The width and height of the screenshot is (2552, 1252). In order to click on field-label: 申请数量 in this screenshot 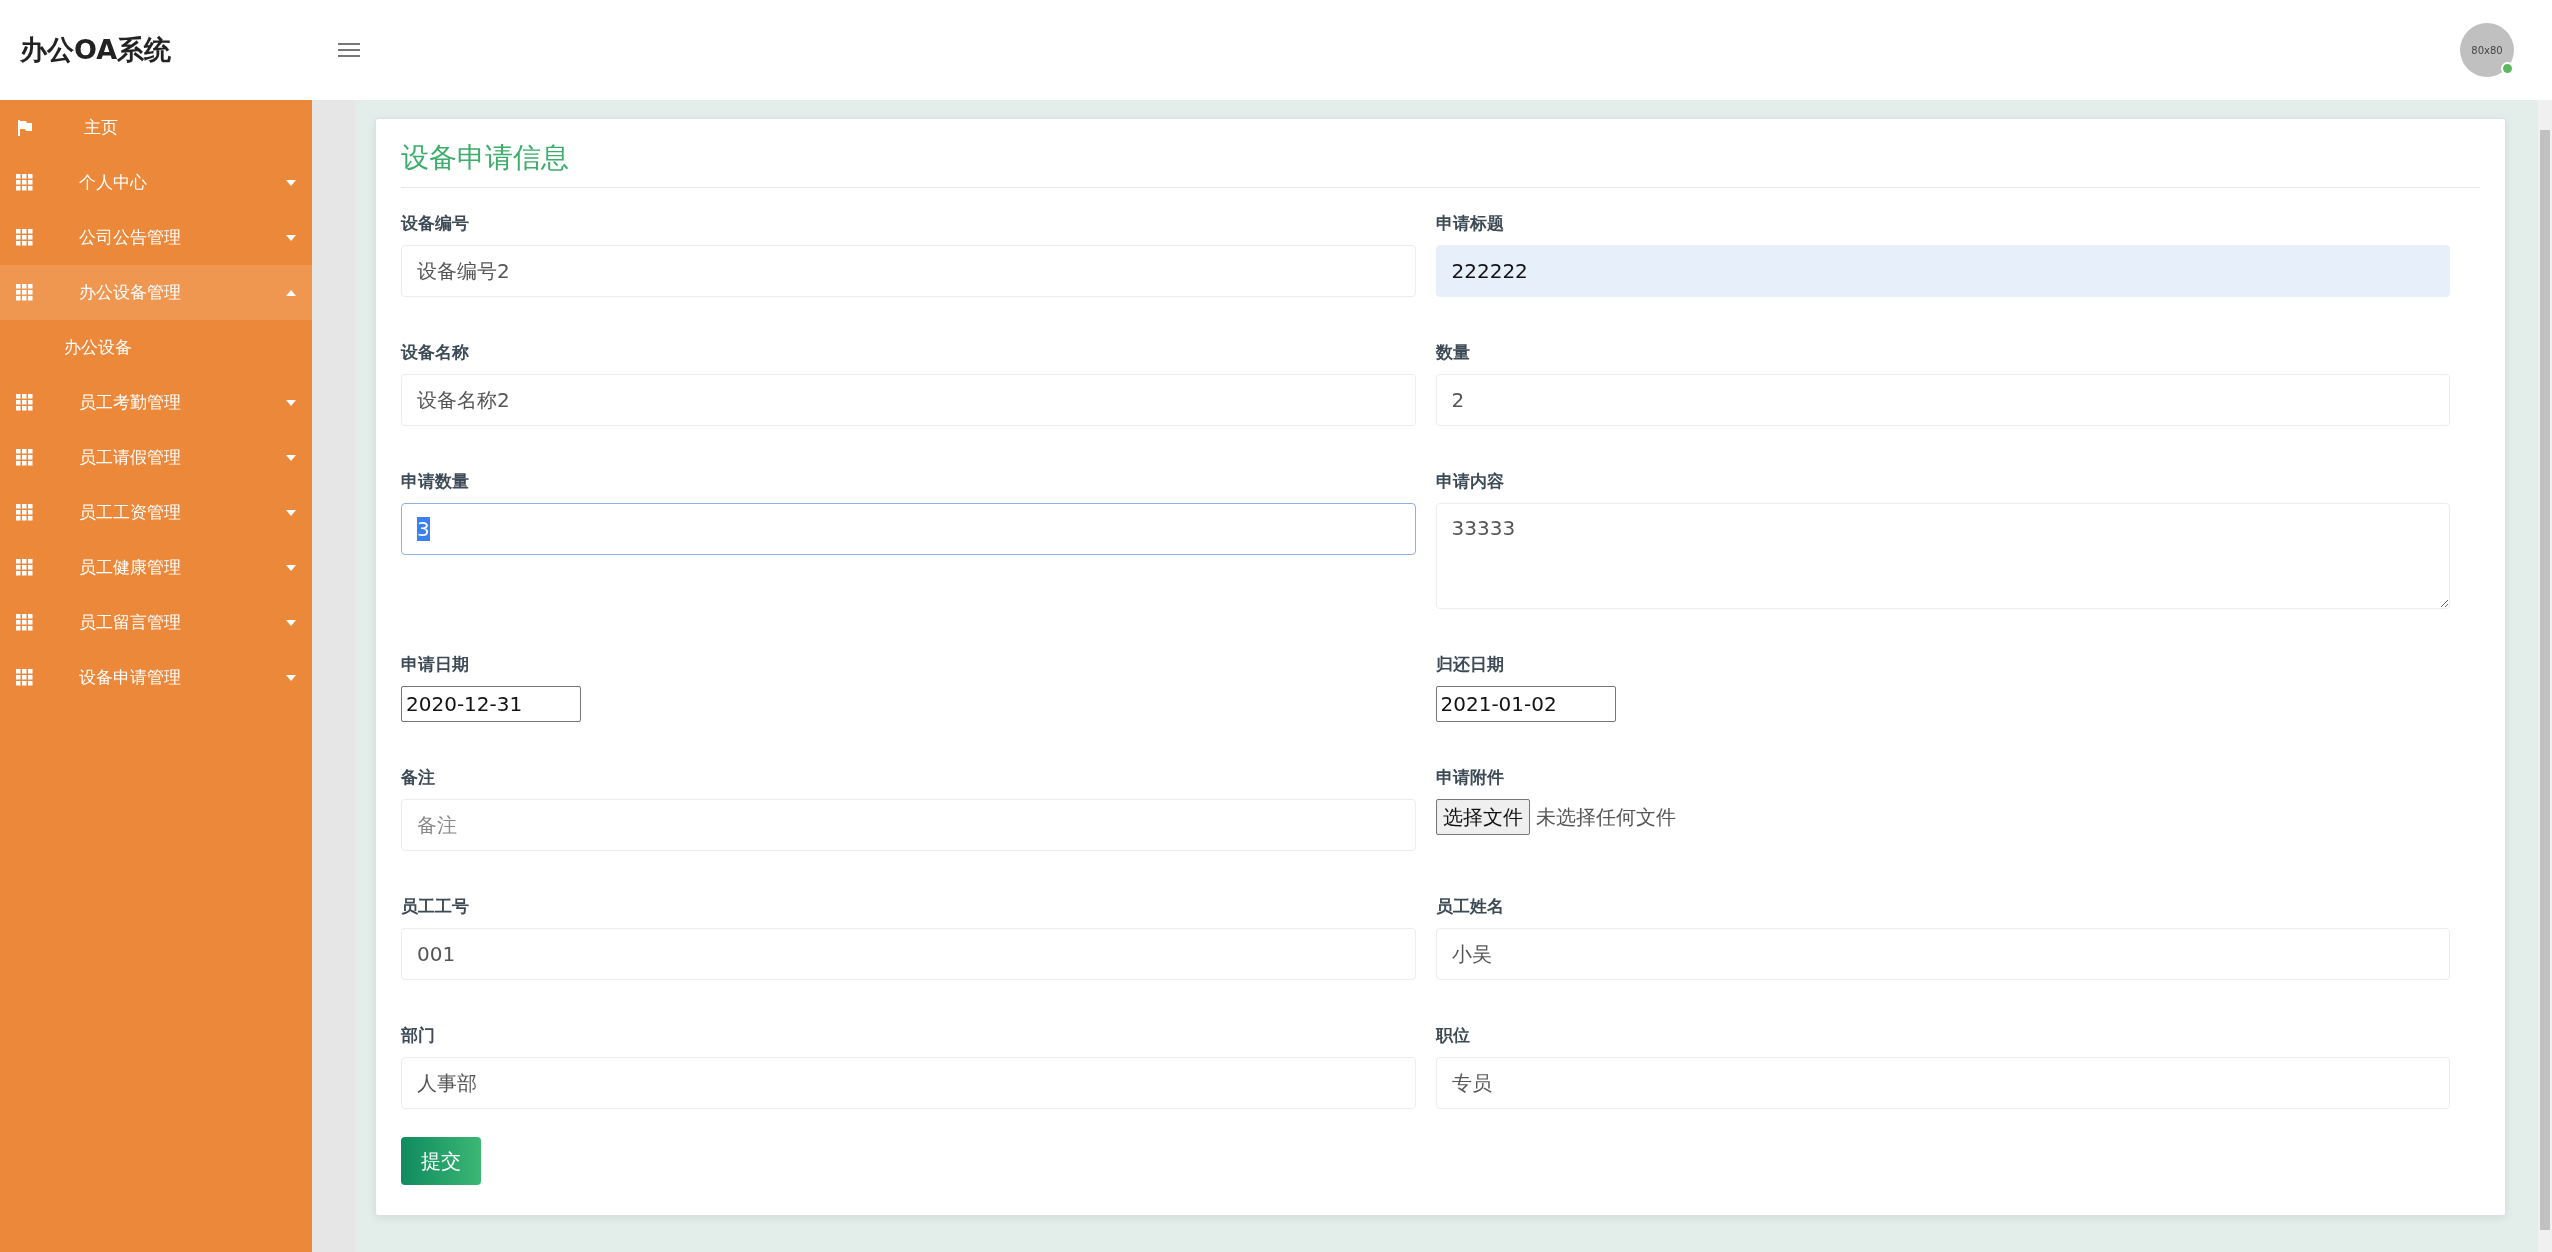, I will do `click(435, 481)`.